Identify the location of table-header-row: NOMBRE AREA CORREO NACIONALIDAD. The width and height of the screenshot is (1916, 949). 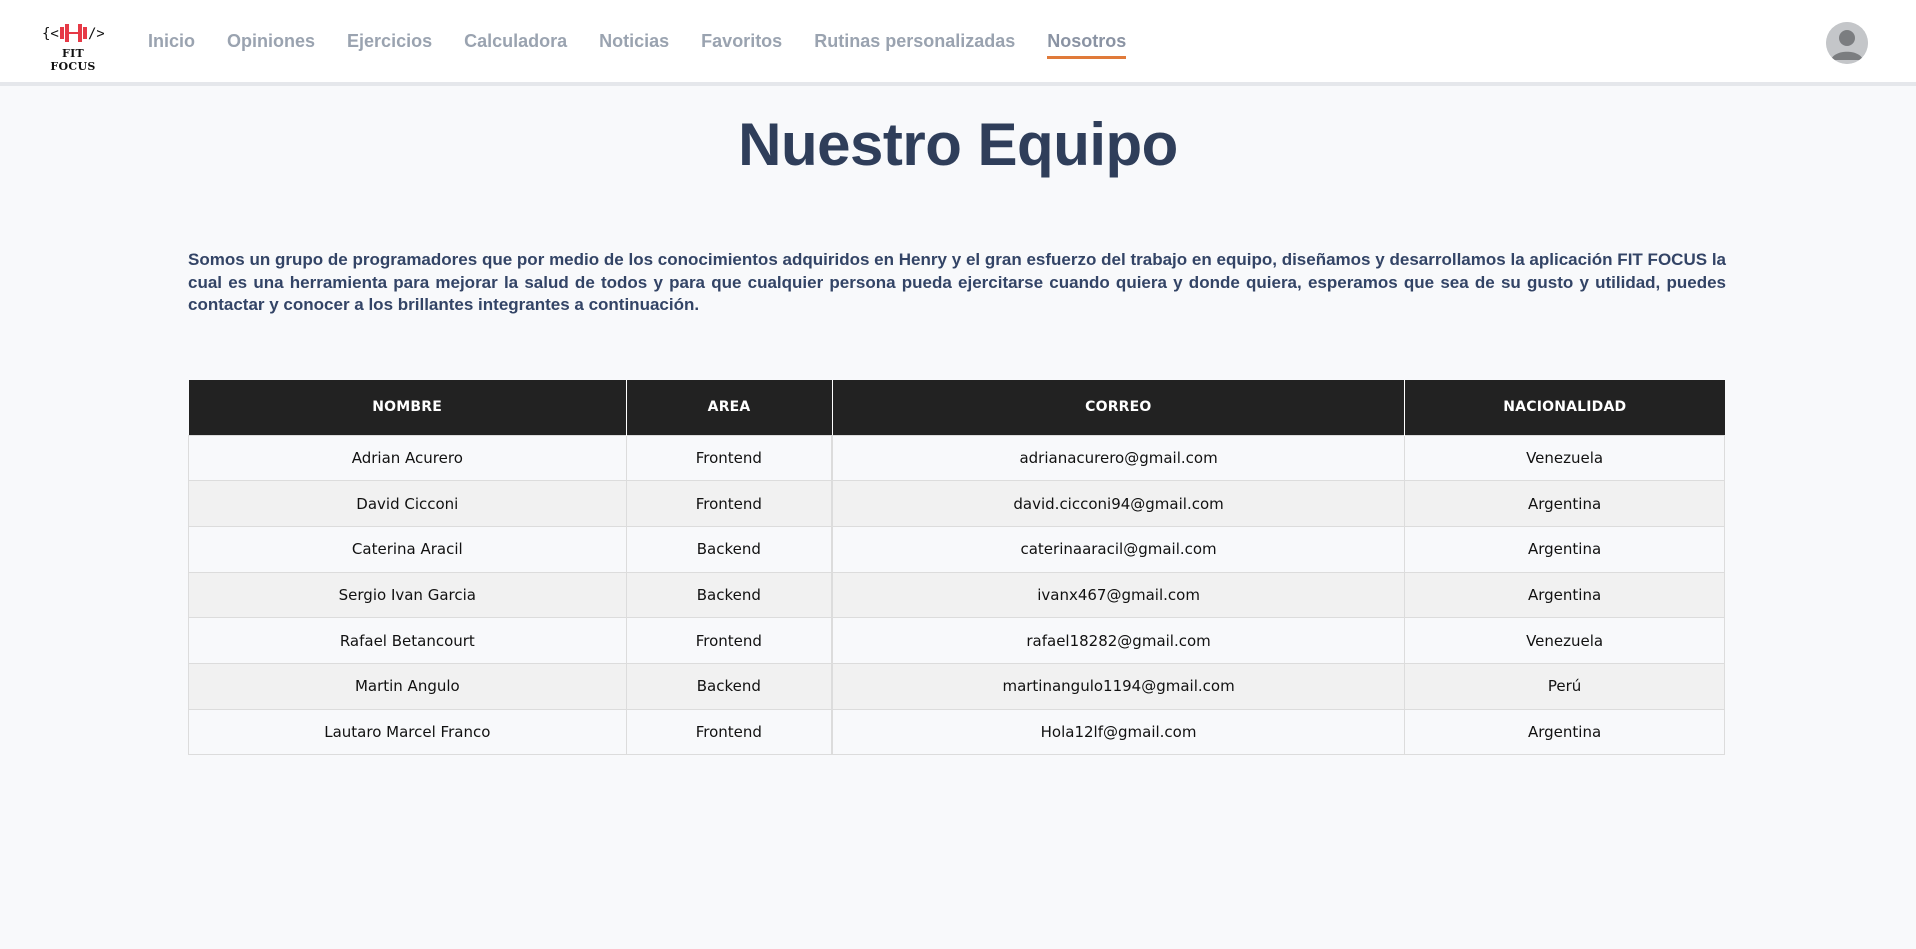
(956, 407).